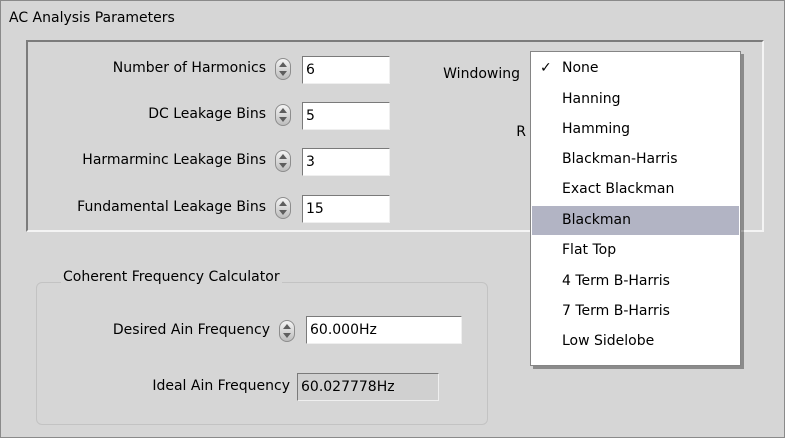  I want to click on menu-item-blackman: Blackman, so click(635, 220).